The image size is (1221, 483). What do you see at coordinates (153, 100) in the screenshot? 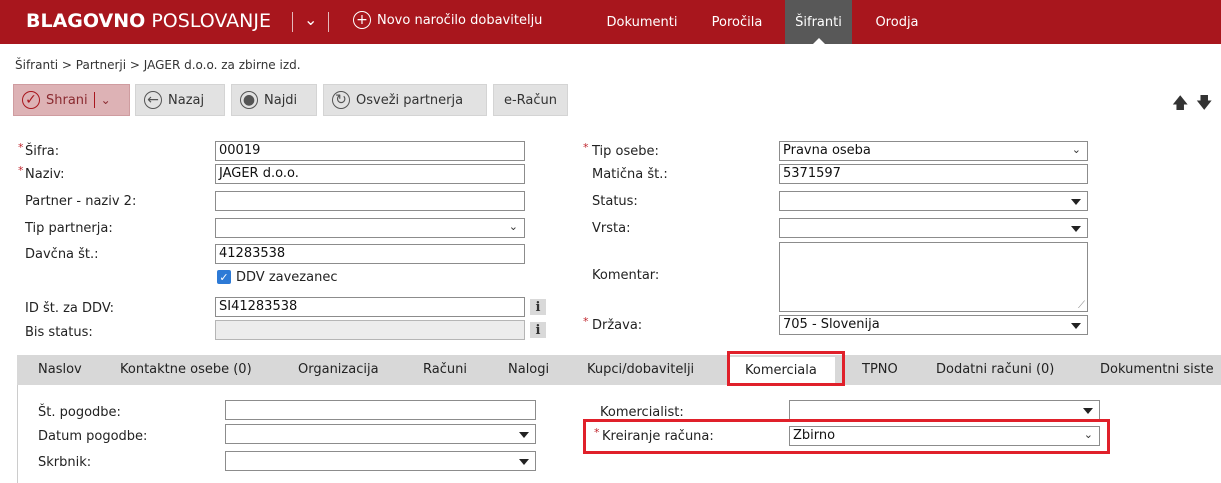
I see `arrow-left-icon: ←` at bounding box center [153, 100].